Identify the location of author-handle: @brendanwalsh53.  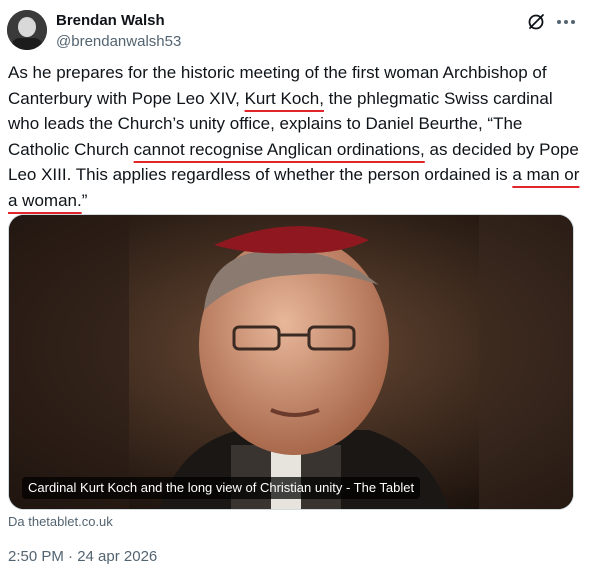
(118, 41).